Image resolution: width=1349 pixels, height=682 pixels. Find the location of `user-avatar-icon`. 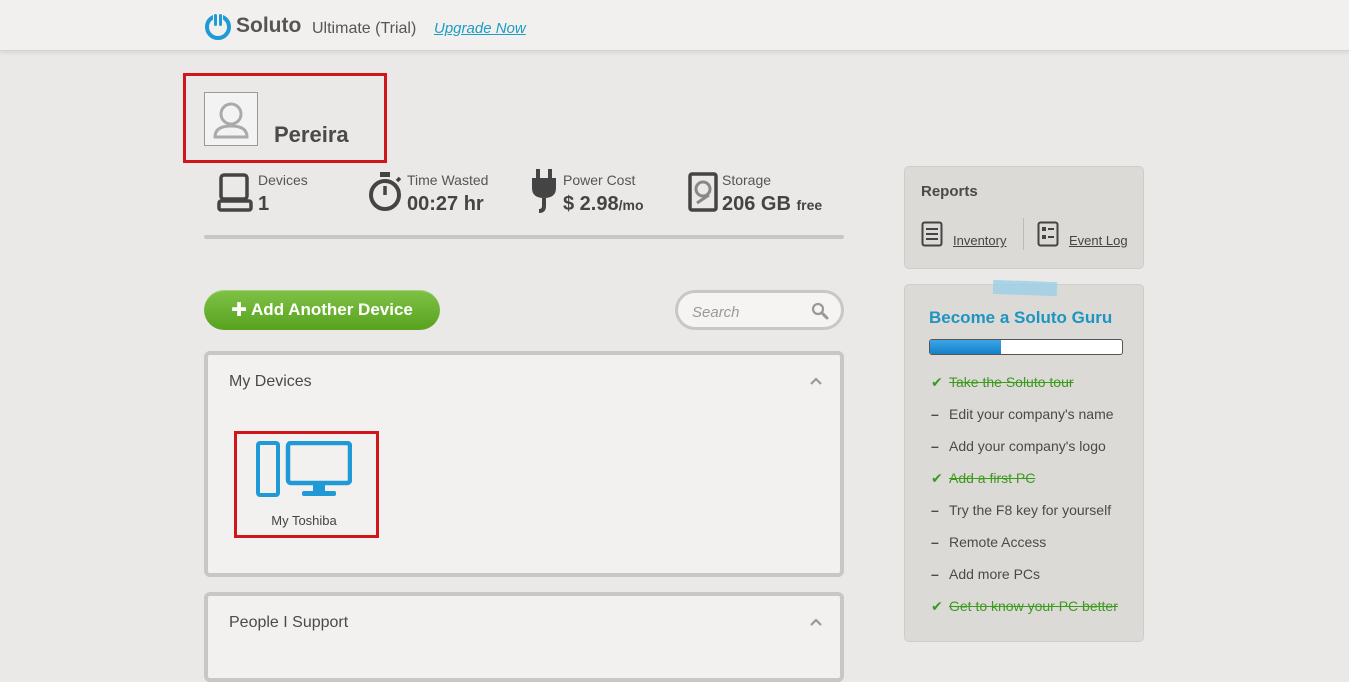

user-avatar-icon is located at coordinates (231, 120).